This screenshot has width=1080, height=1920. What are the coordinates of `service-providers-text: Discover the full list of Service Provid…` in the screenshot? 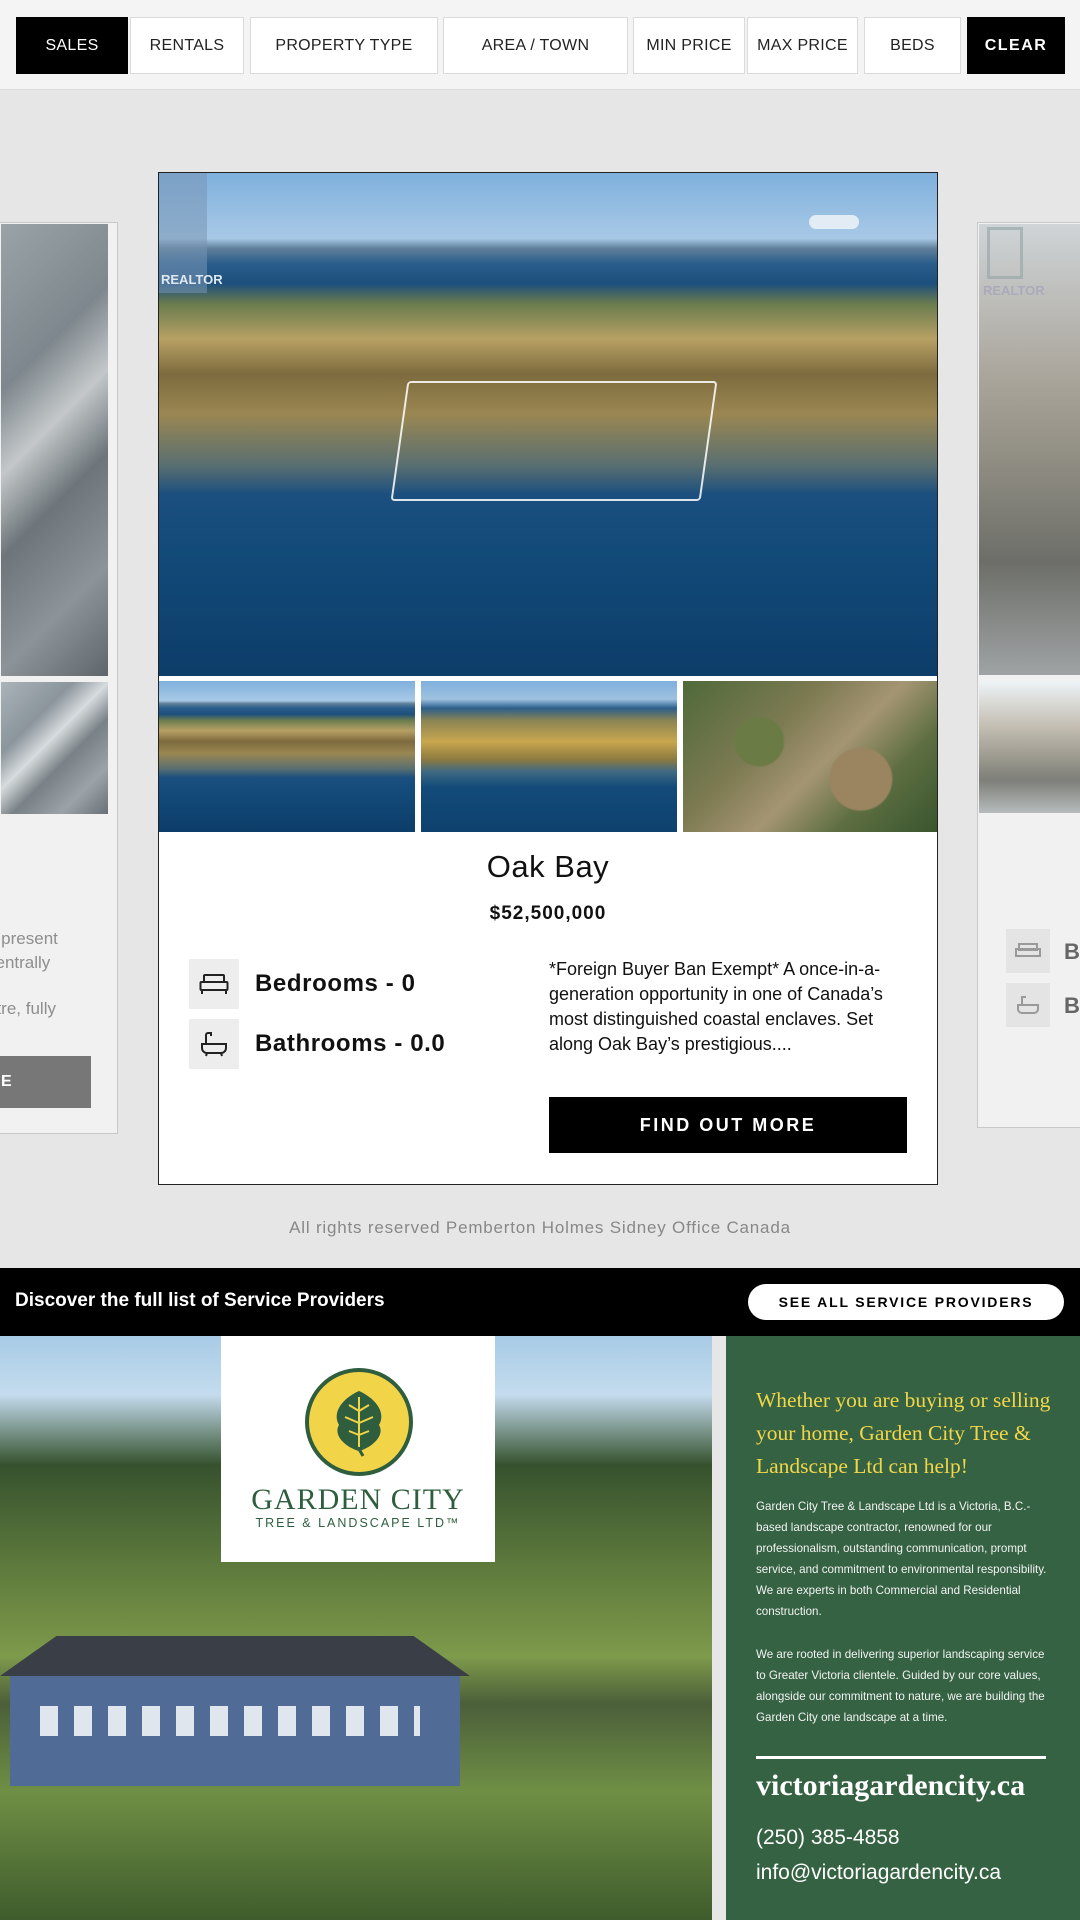 It's located at (200, 1300).